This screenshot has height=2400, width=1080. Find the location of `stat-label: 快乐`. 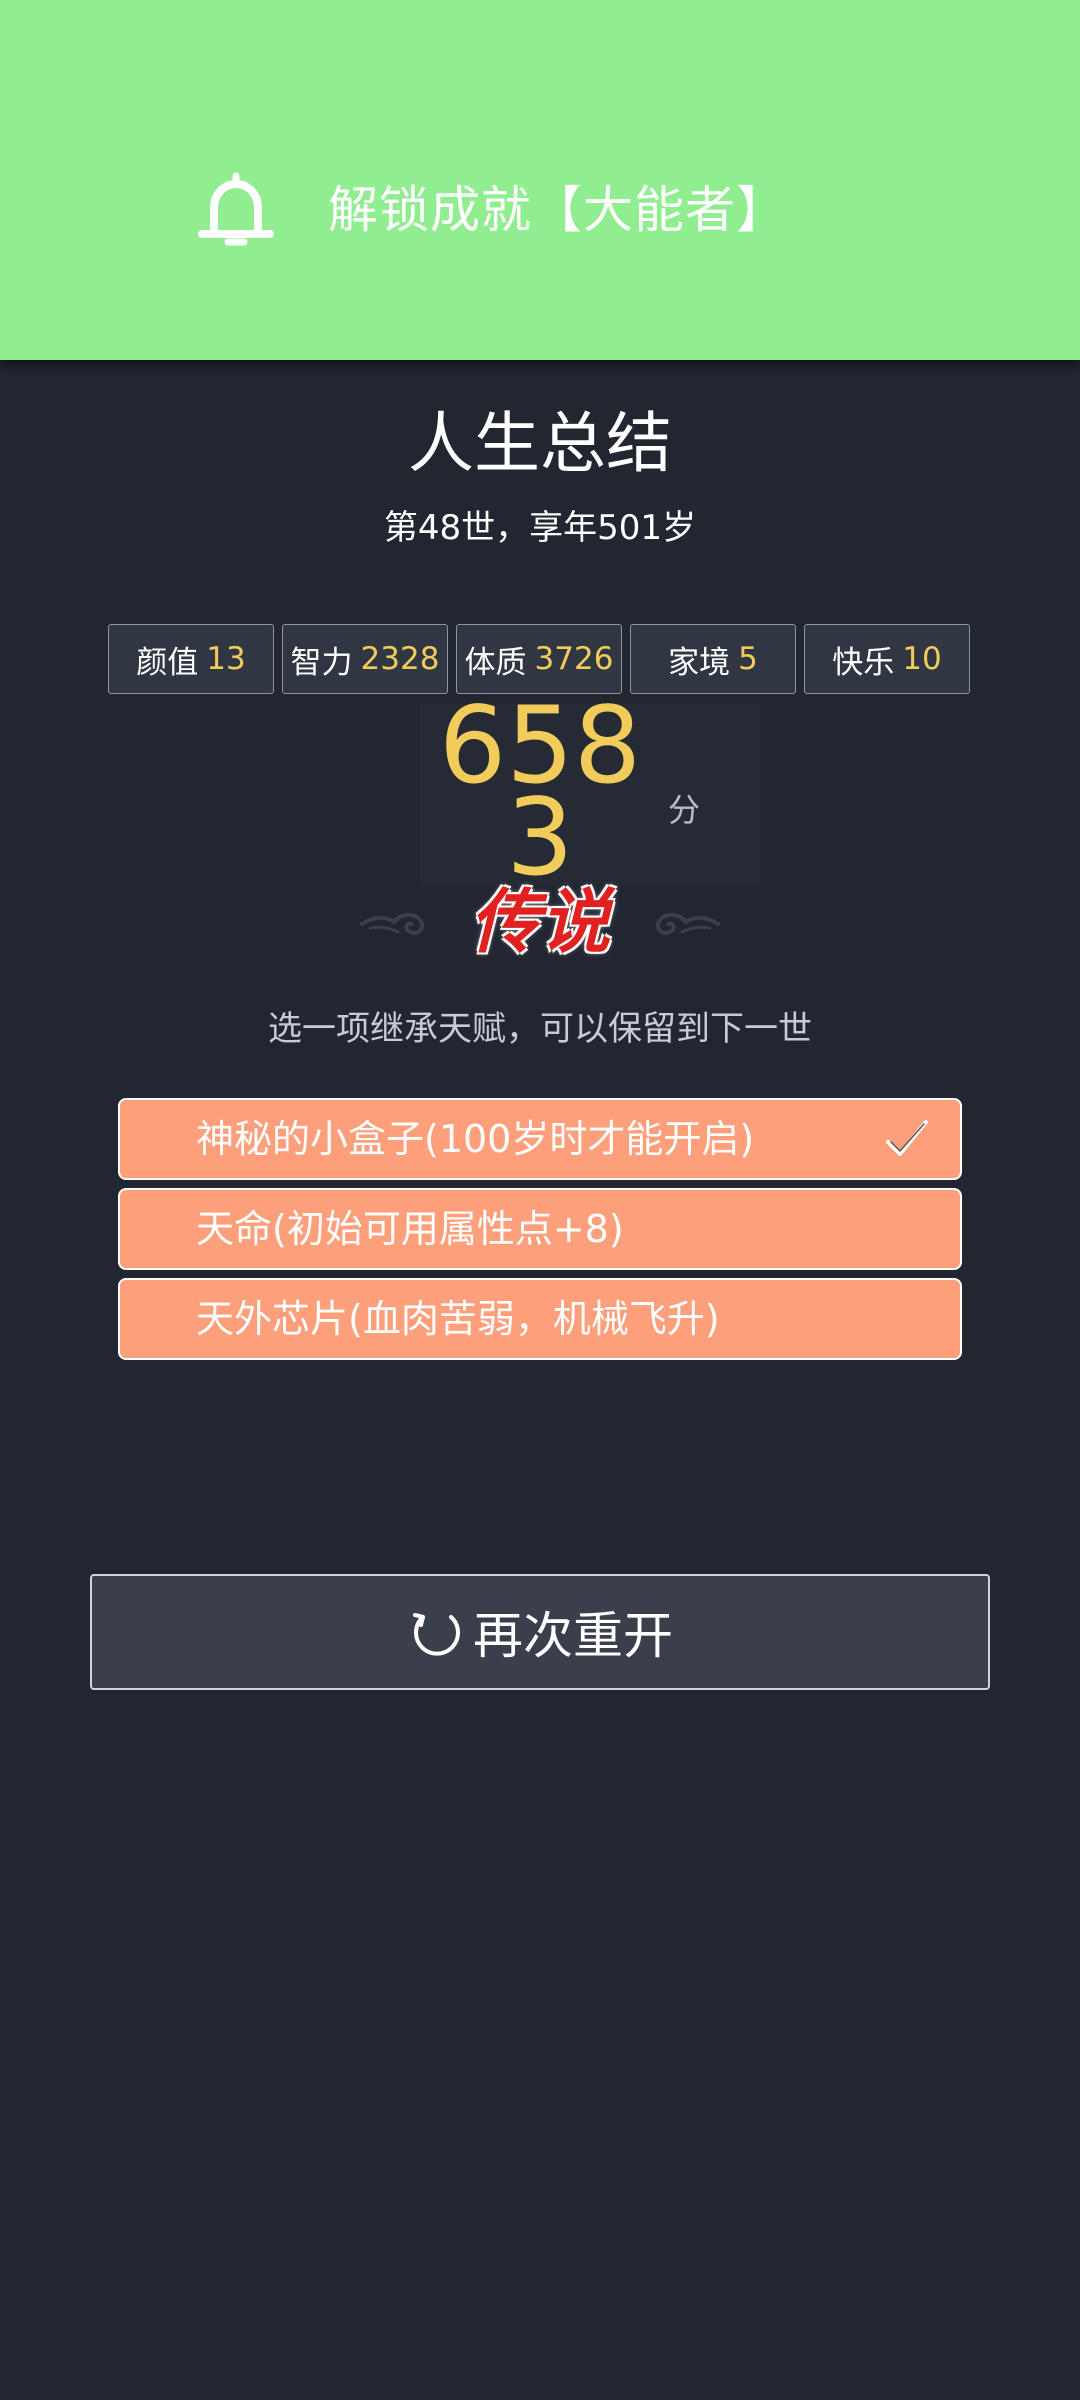

stat-label: 快乐 is located at coordinates (863, 662).